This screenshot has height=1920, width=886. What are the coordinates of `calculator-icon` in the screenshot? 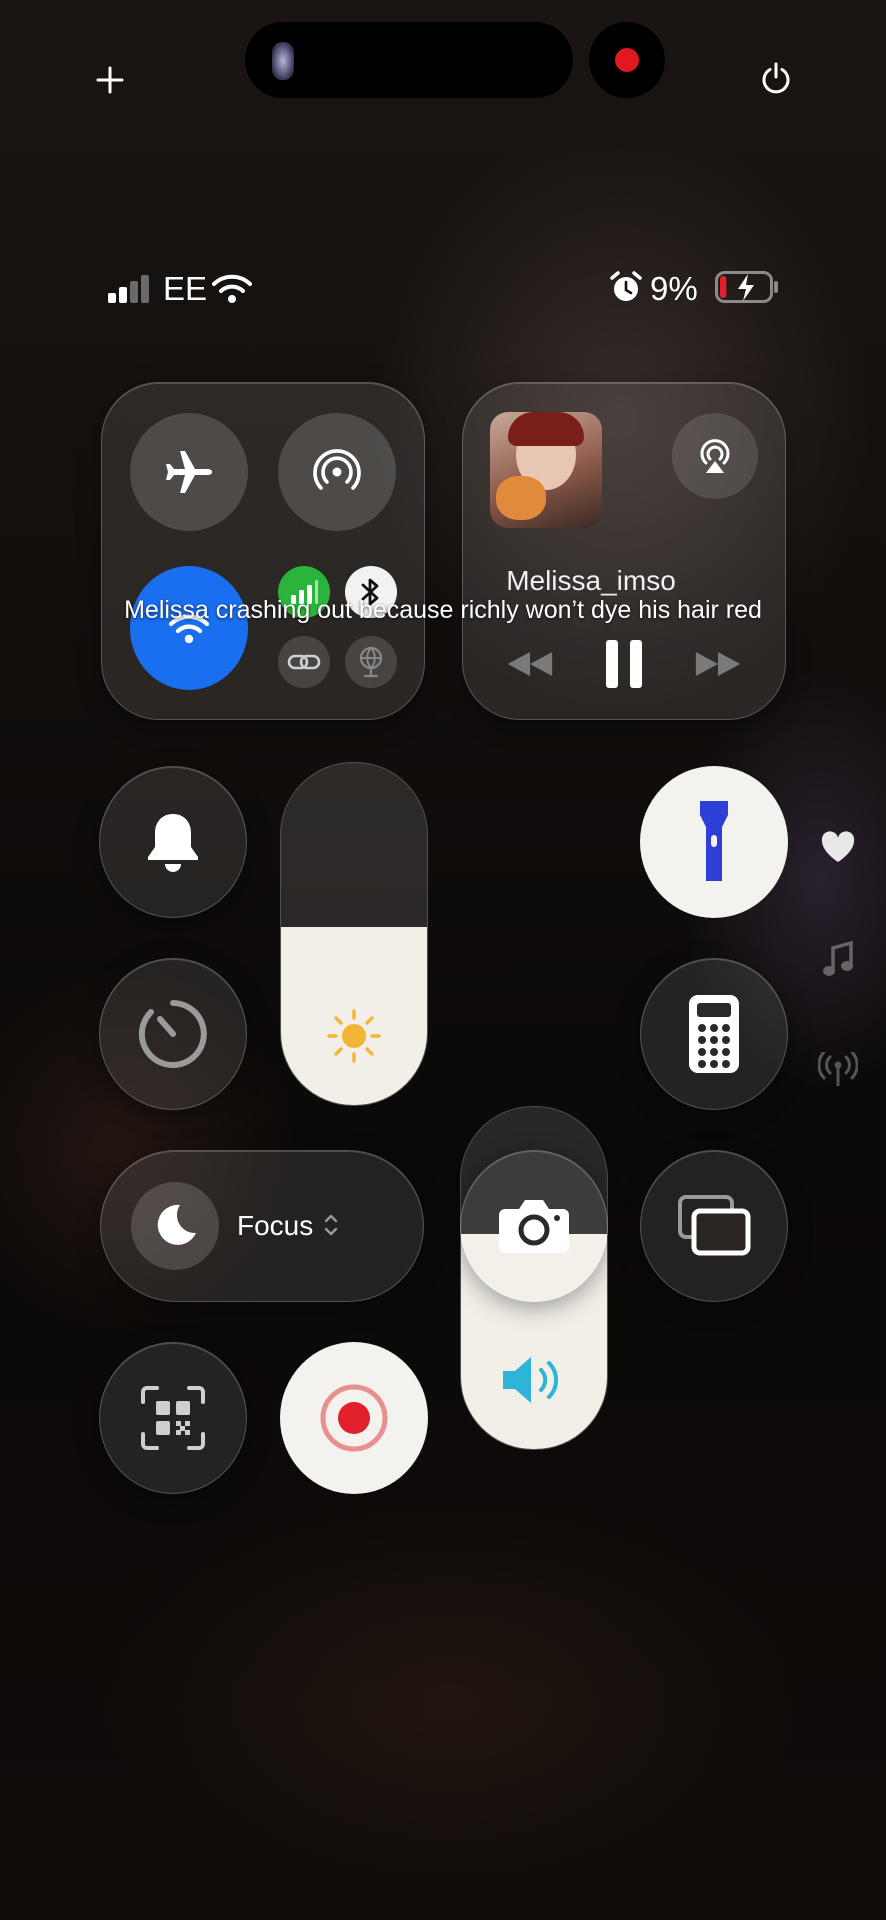 It's located at (714, 1034).